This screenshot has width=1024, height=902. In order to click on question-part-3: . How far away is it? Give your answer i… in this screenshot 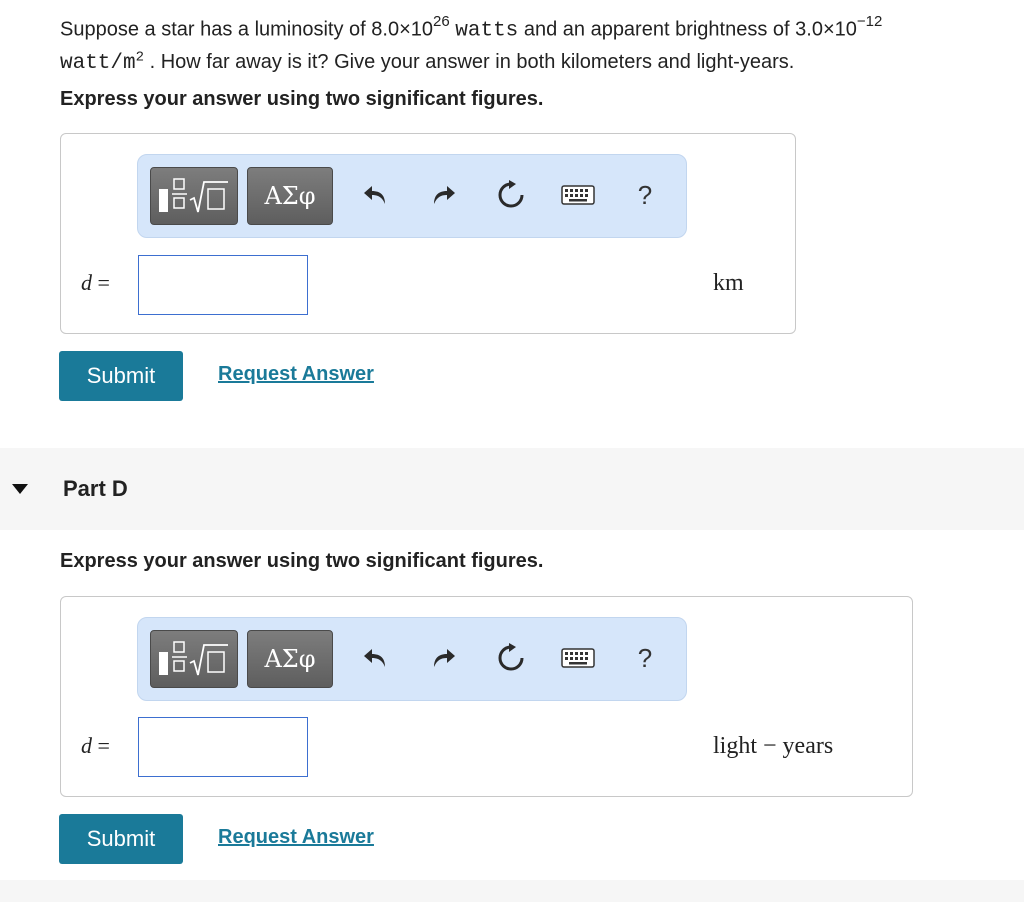, I will do `click(469, 61)`.